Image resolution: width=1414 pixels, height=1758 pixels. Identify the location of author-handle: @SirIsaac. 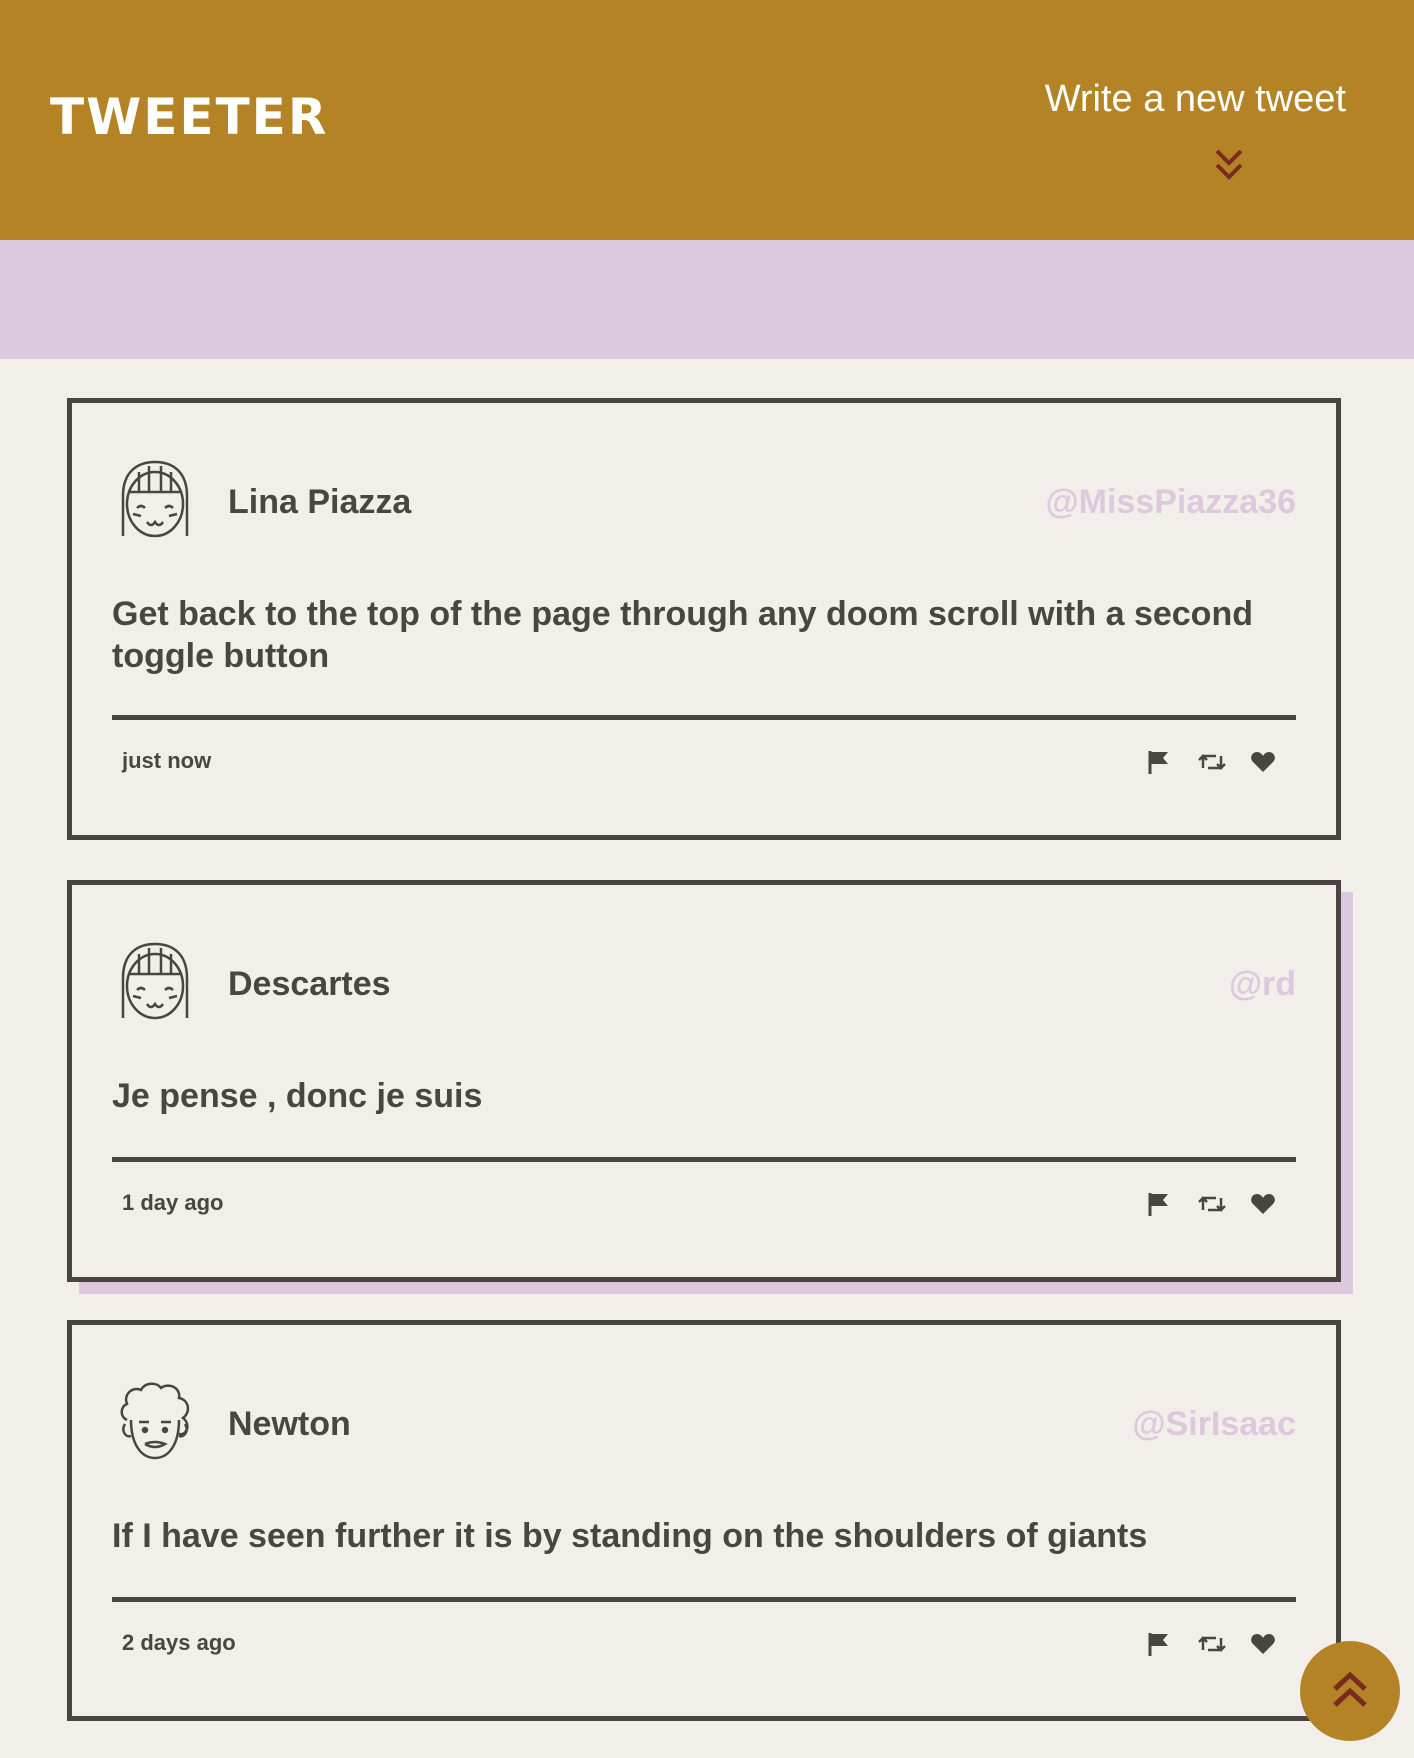
(1214, 1424).